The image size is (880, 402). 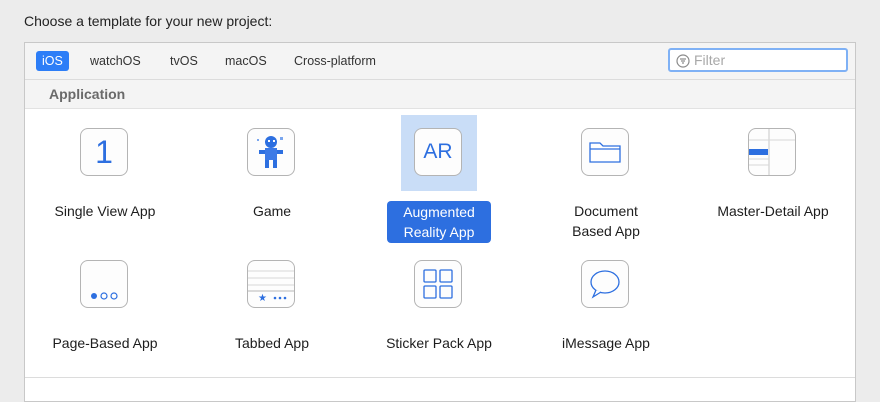 I want to click on template-sticker-pack-app: Sticker Pack App, so click(x=439, y=309).